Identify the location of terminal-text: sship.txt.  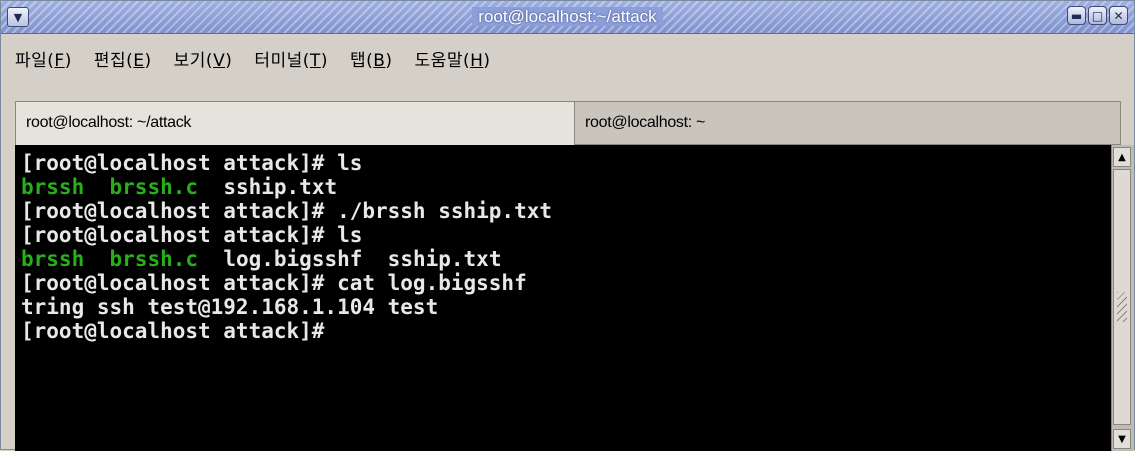
(268, 187).